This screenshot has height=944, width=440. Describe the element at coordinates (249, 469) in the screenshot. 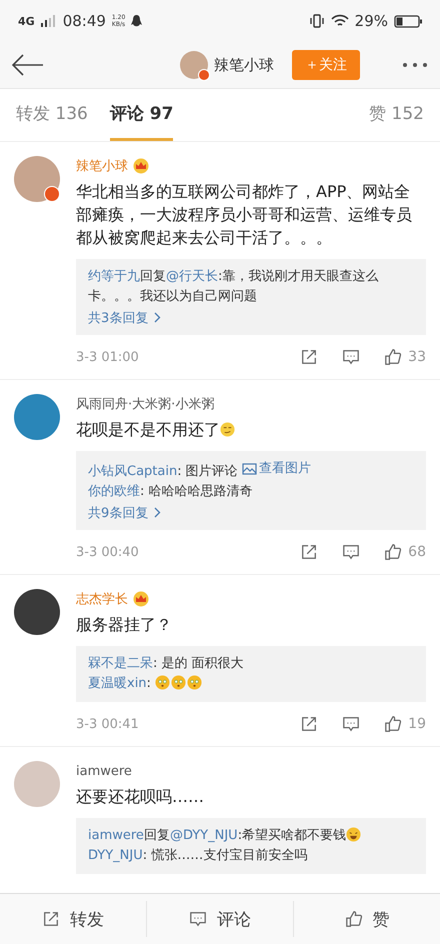

I see `image-icon` at that location.